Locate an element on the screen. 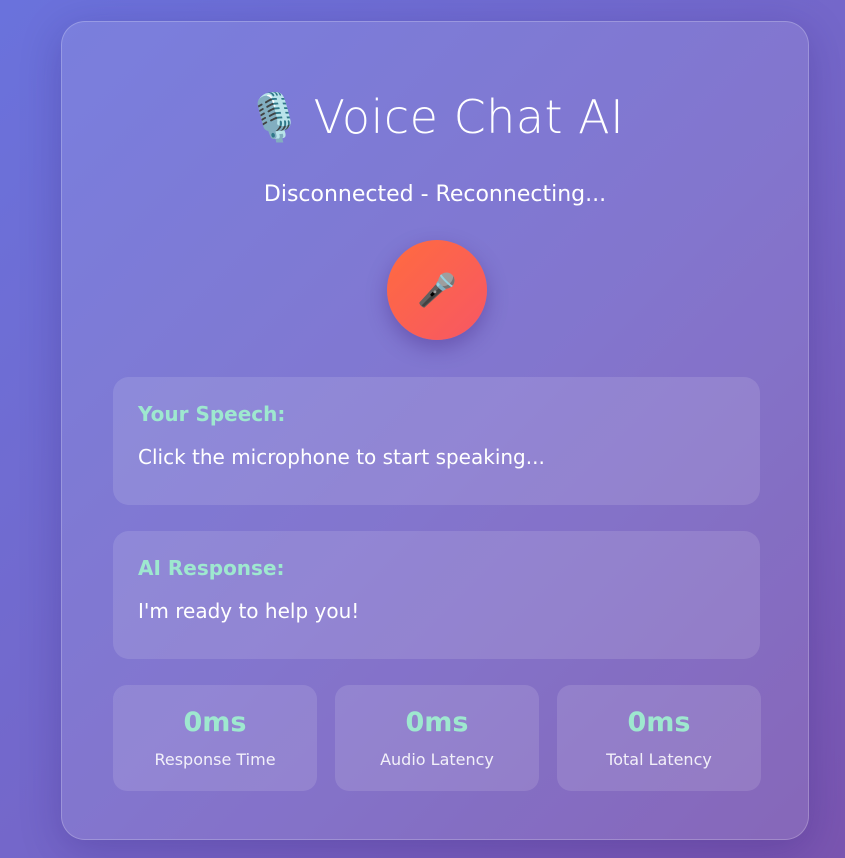  metric-audio-latency: 0ms Audio Latency is located at coordinates (437, 738).